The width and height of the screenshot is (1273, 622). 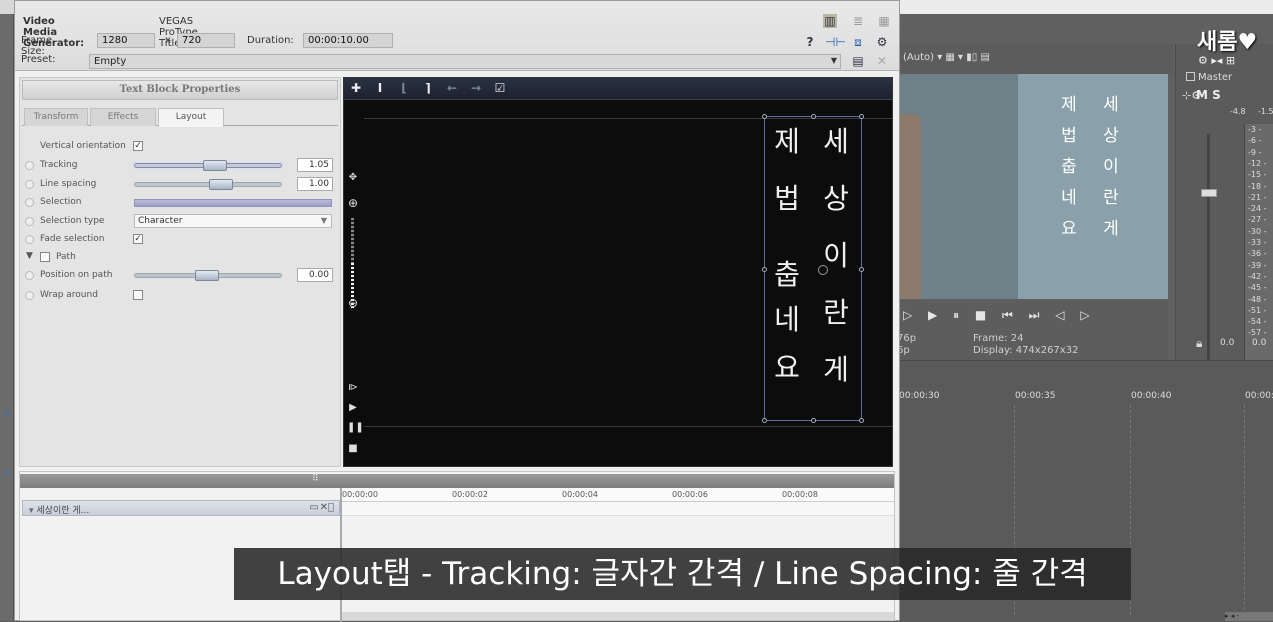 I want to click on copy-snapshot-icon: ▮▯, so click(x=973, y=57).